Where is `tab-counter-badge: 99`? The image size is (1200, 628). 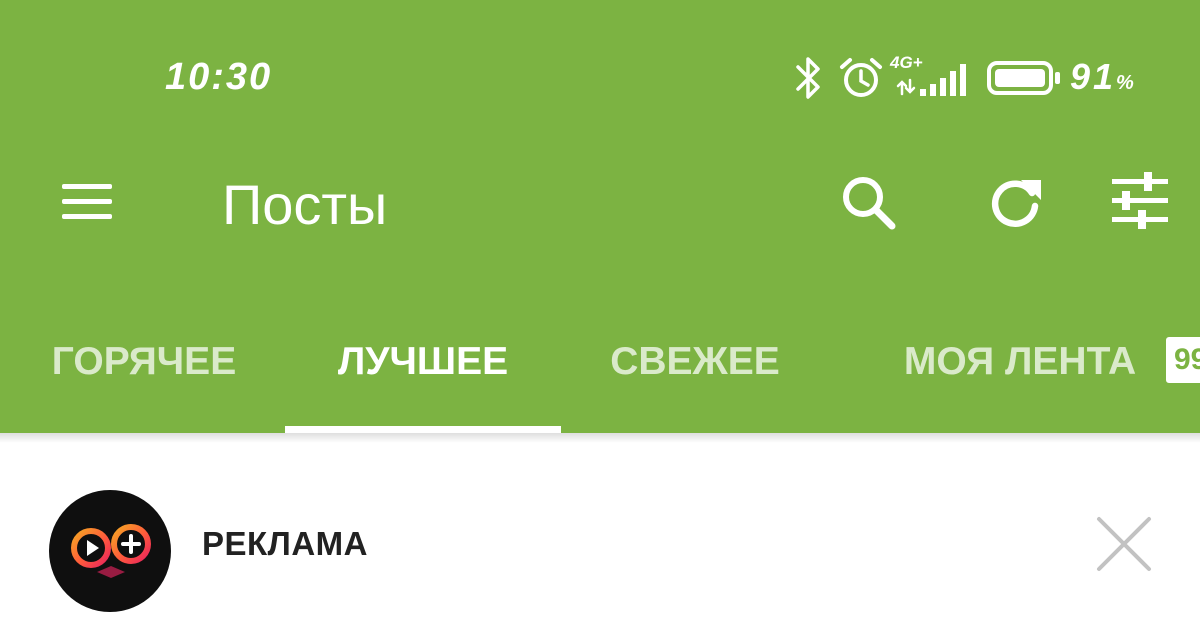
tab-counter-badge: 99 is located at coordinates (1183, 360).